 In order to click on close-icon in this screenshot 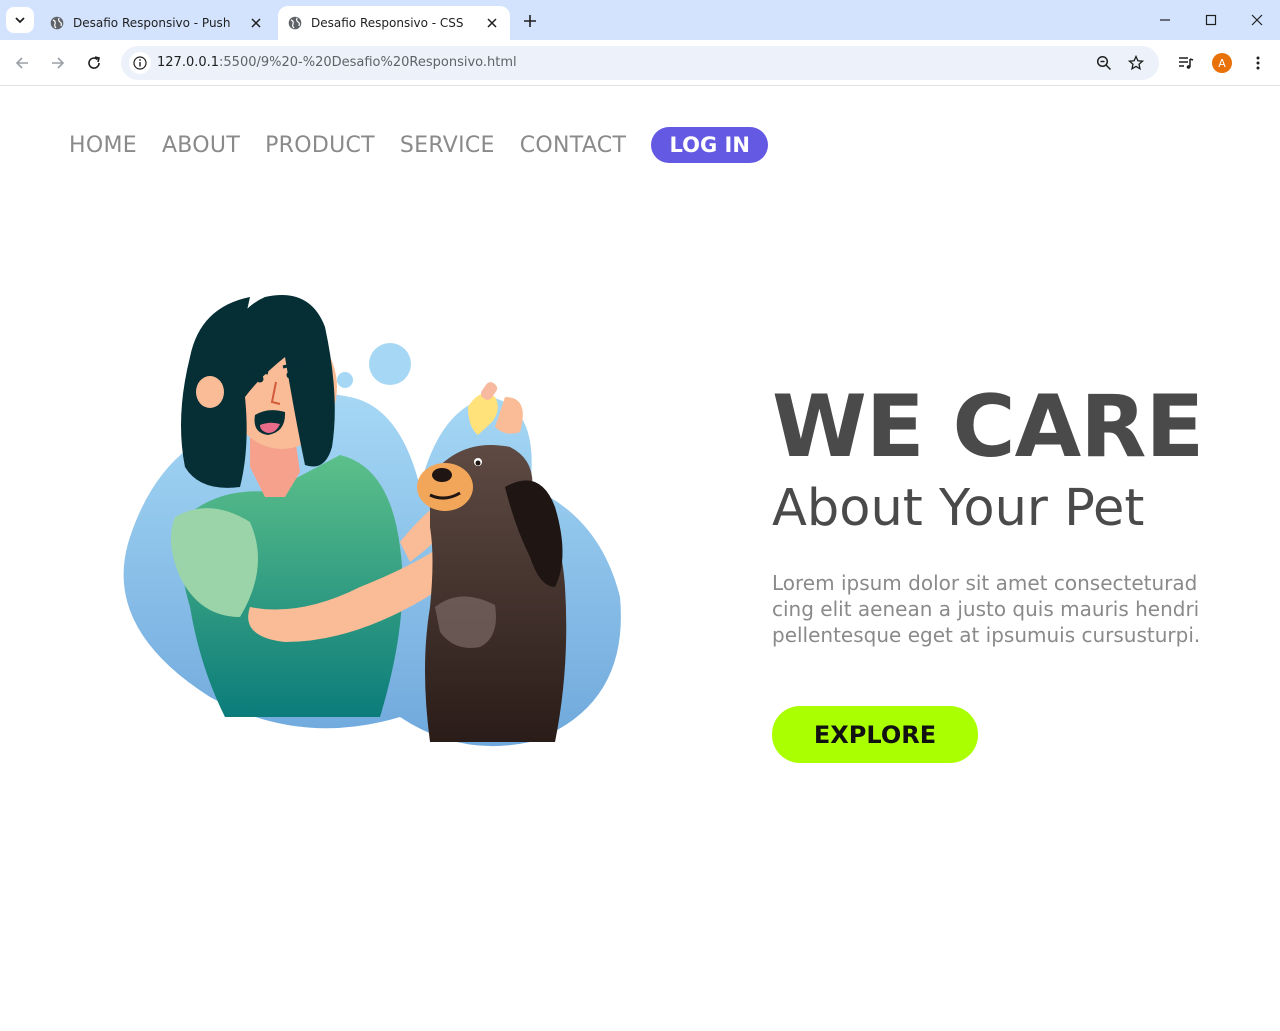, I will do `click(1257, 20)`.